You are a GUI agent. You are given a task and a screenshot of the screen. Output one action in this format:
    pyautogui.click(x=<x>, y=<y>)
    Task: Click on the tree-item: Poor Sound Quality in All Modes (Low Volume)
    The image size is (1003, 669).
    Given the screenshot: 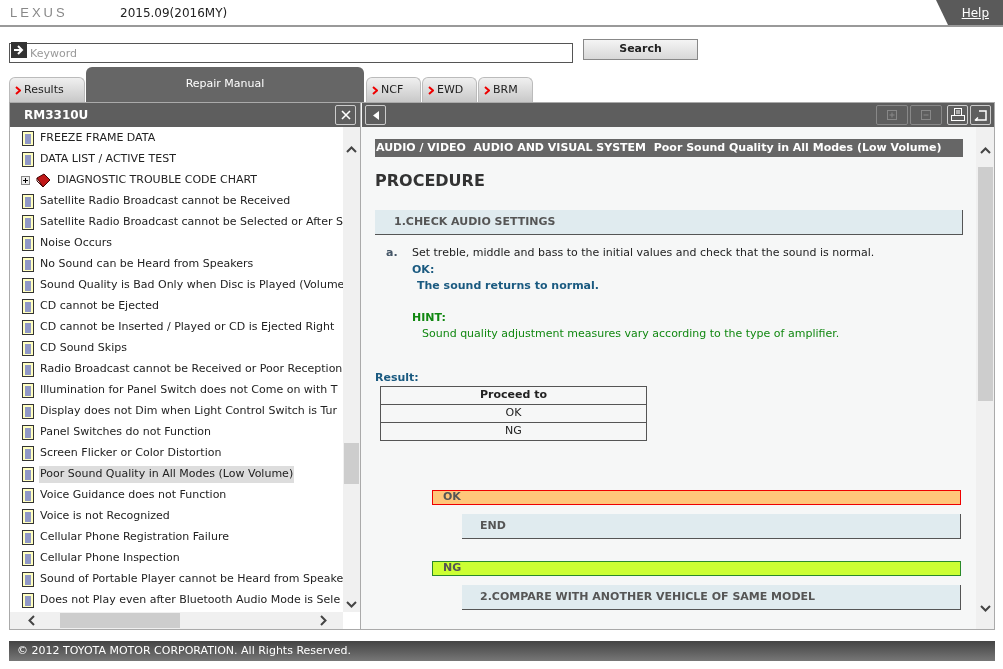 What is the action you would take?
    pyautogui.click(x=167, y=474)
    